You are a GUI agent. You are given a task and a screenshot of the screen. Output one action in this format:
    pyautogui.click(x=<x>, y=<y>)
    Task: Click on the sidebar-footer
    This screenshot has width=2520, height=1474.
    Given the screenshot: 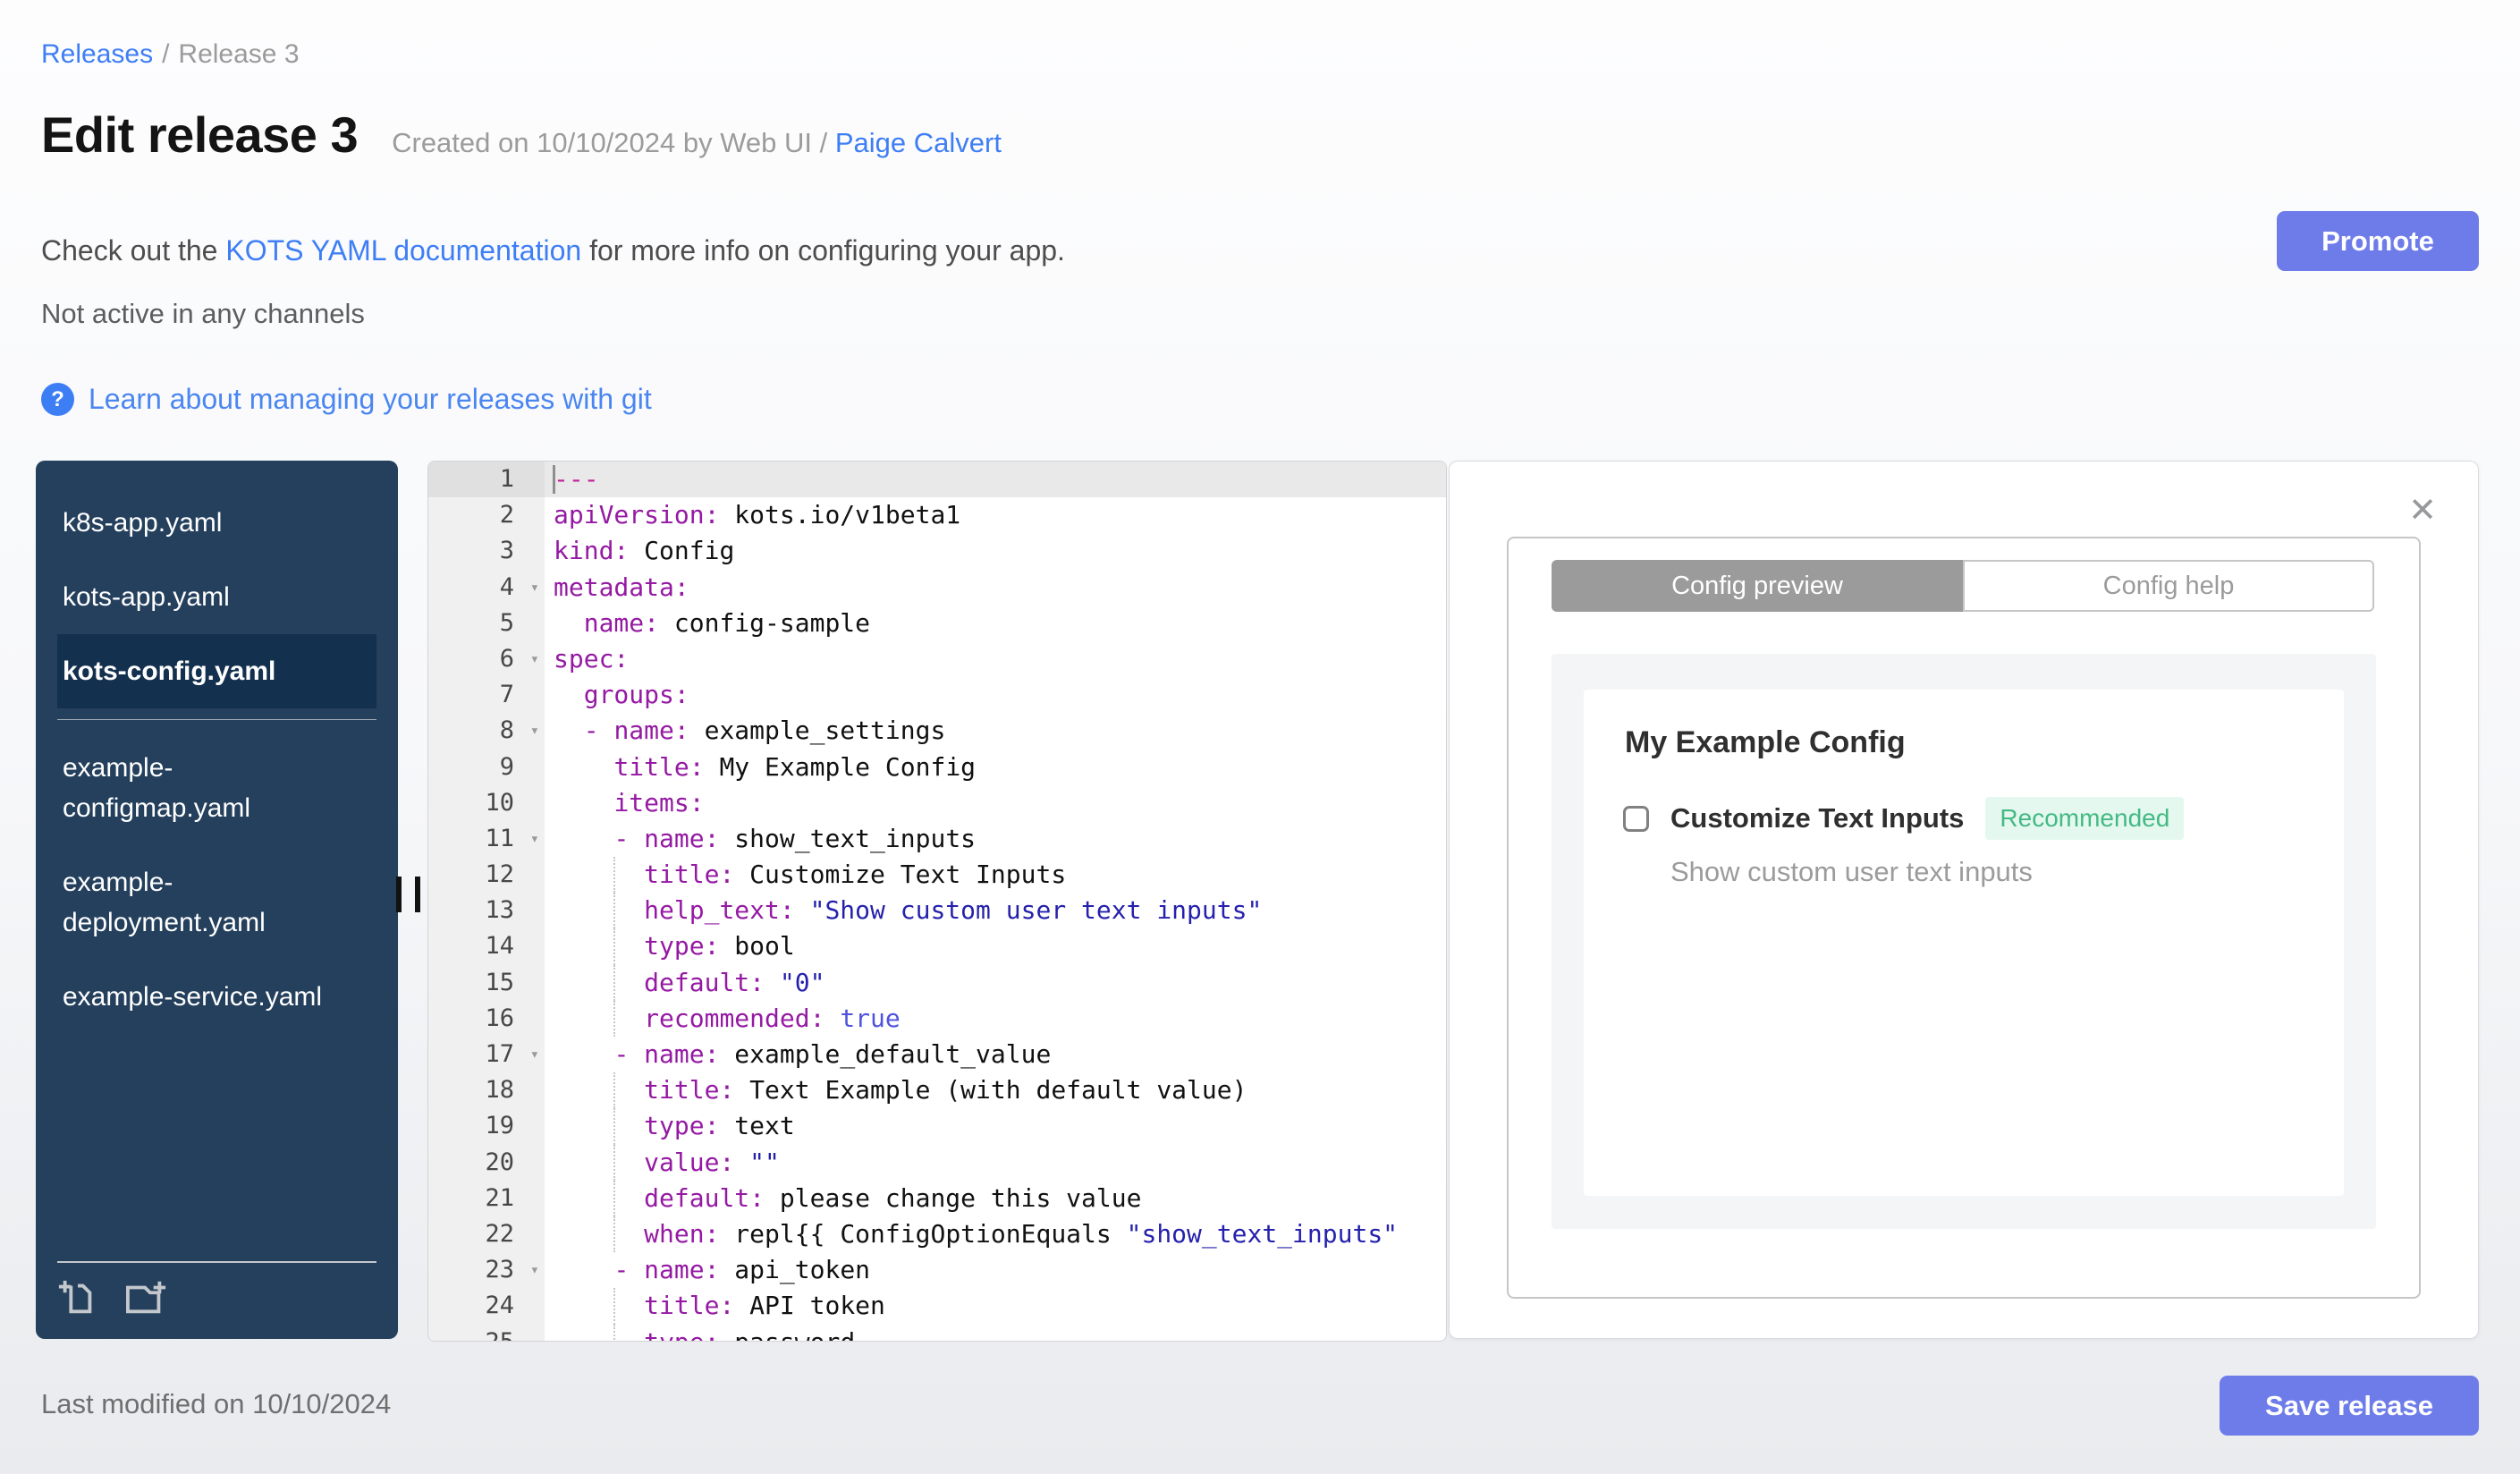 What is the action you would take?
    pyautogui.click(x=216, y=1292)
    